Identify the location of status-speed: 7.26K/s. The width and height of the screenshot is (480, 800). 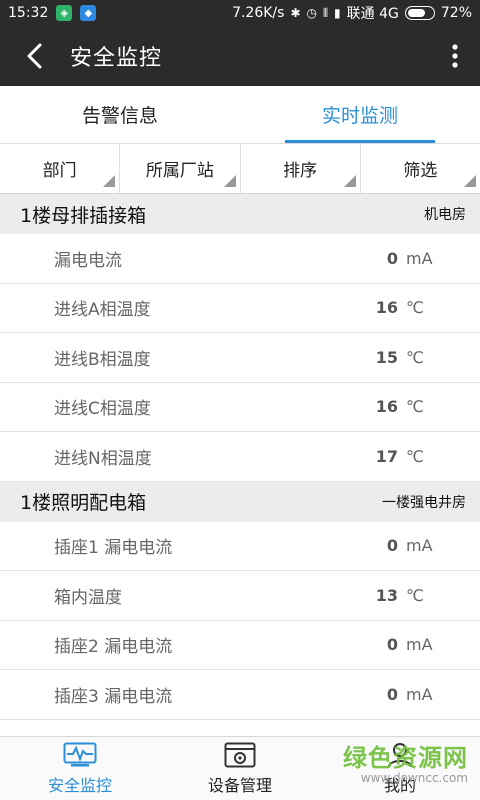
(258, 13).